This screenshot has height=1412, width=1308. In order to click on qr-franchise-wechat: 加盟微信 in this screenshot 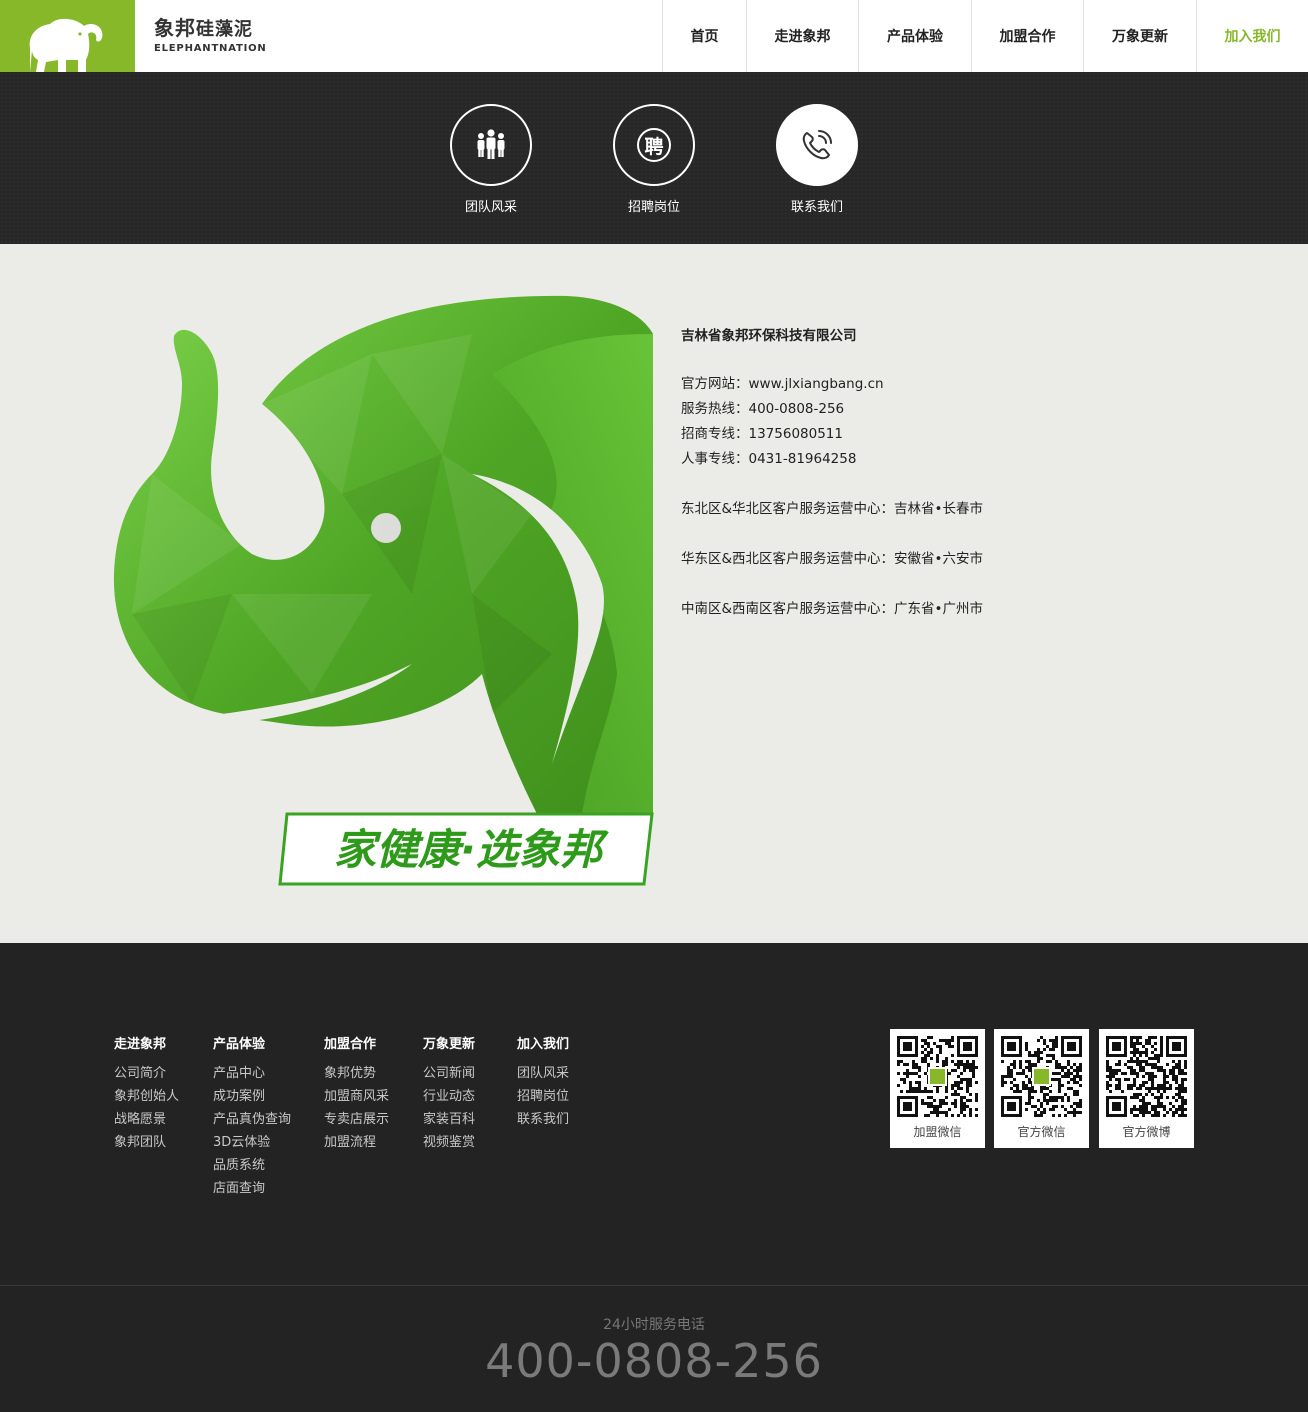, I will do `click(937, 1088)`.